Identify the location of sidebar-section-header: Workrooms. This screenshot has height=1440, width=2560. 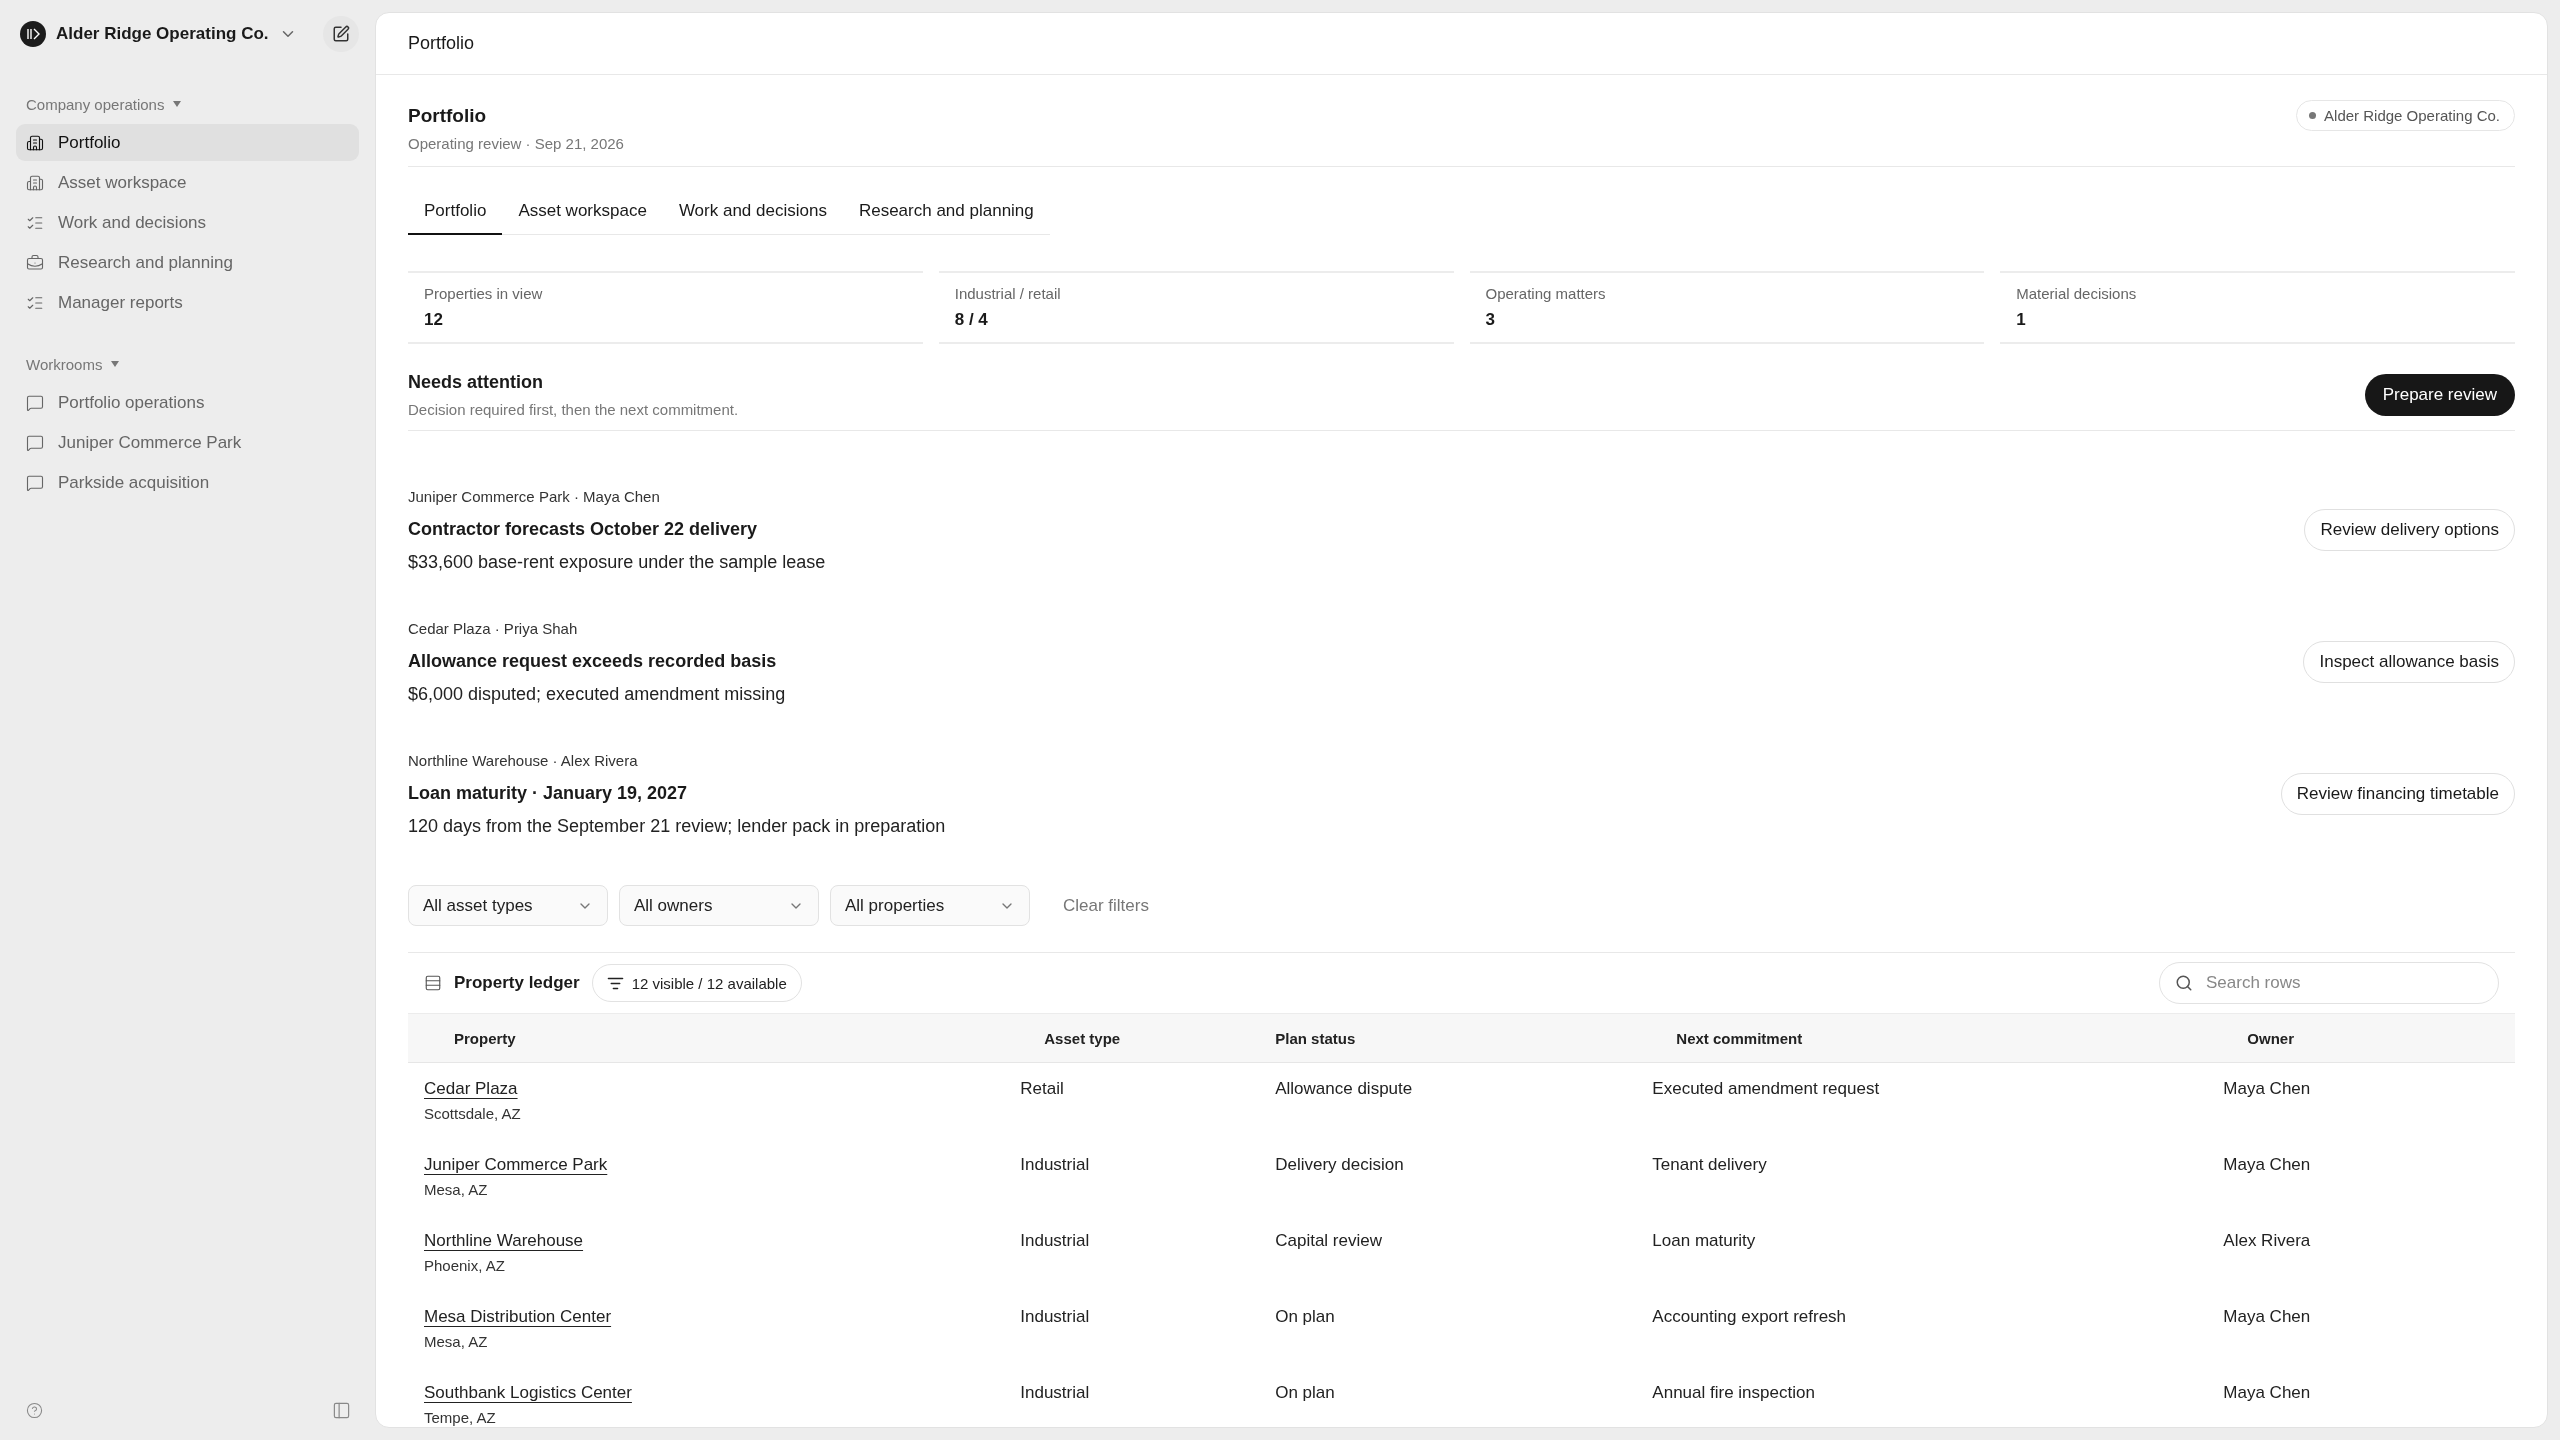
(73, 364).